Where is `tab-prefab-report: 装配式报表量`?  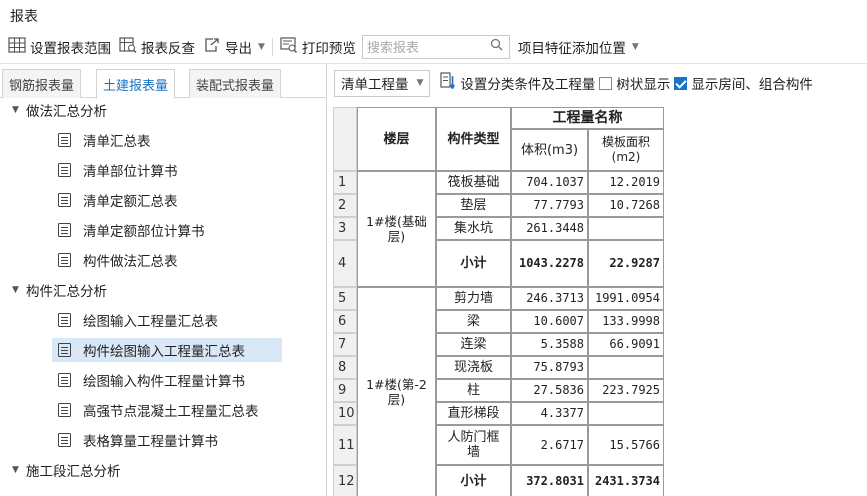 tab-prefab-report: 装配式报表量 is located at coordinates (235, 83).